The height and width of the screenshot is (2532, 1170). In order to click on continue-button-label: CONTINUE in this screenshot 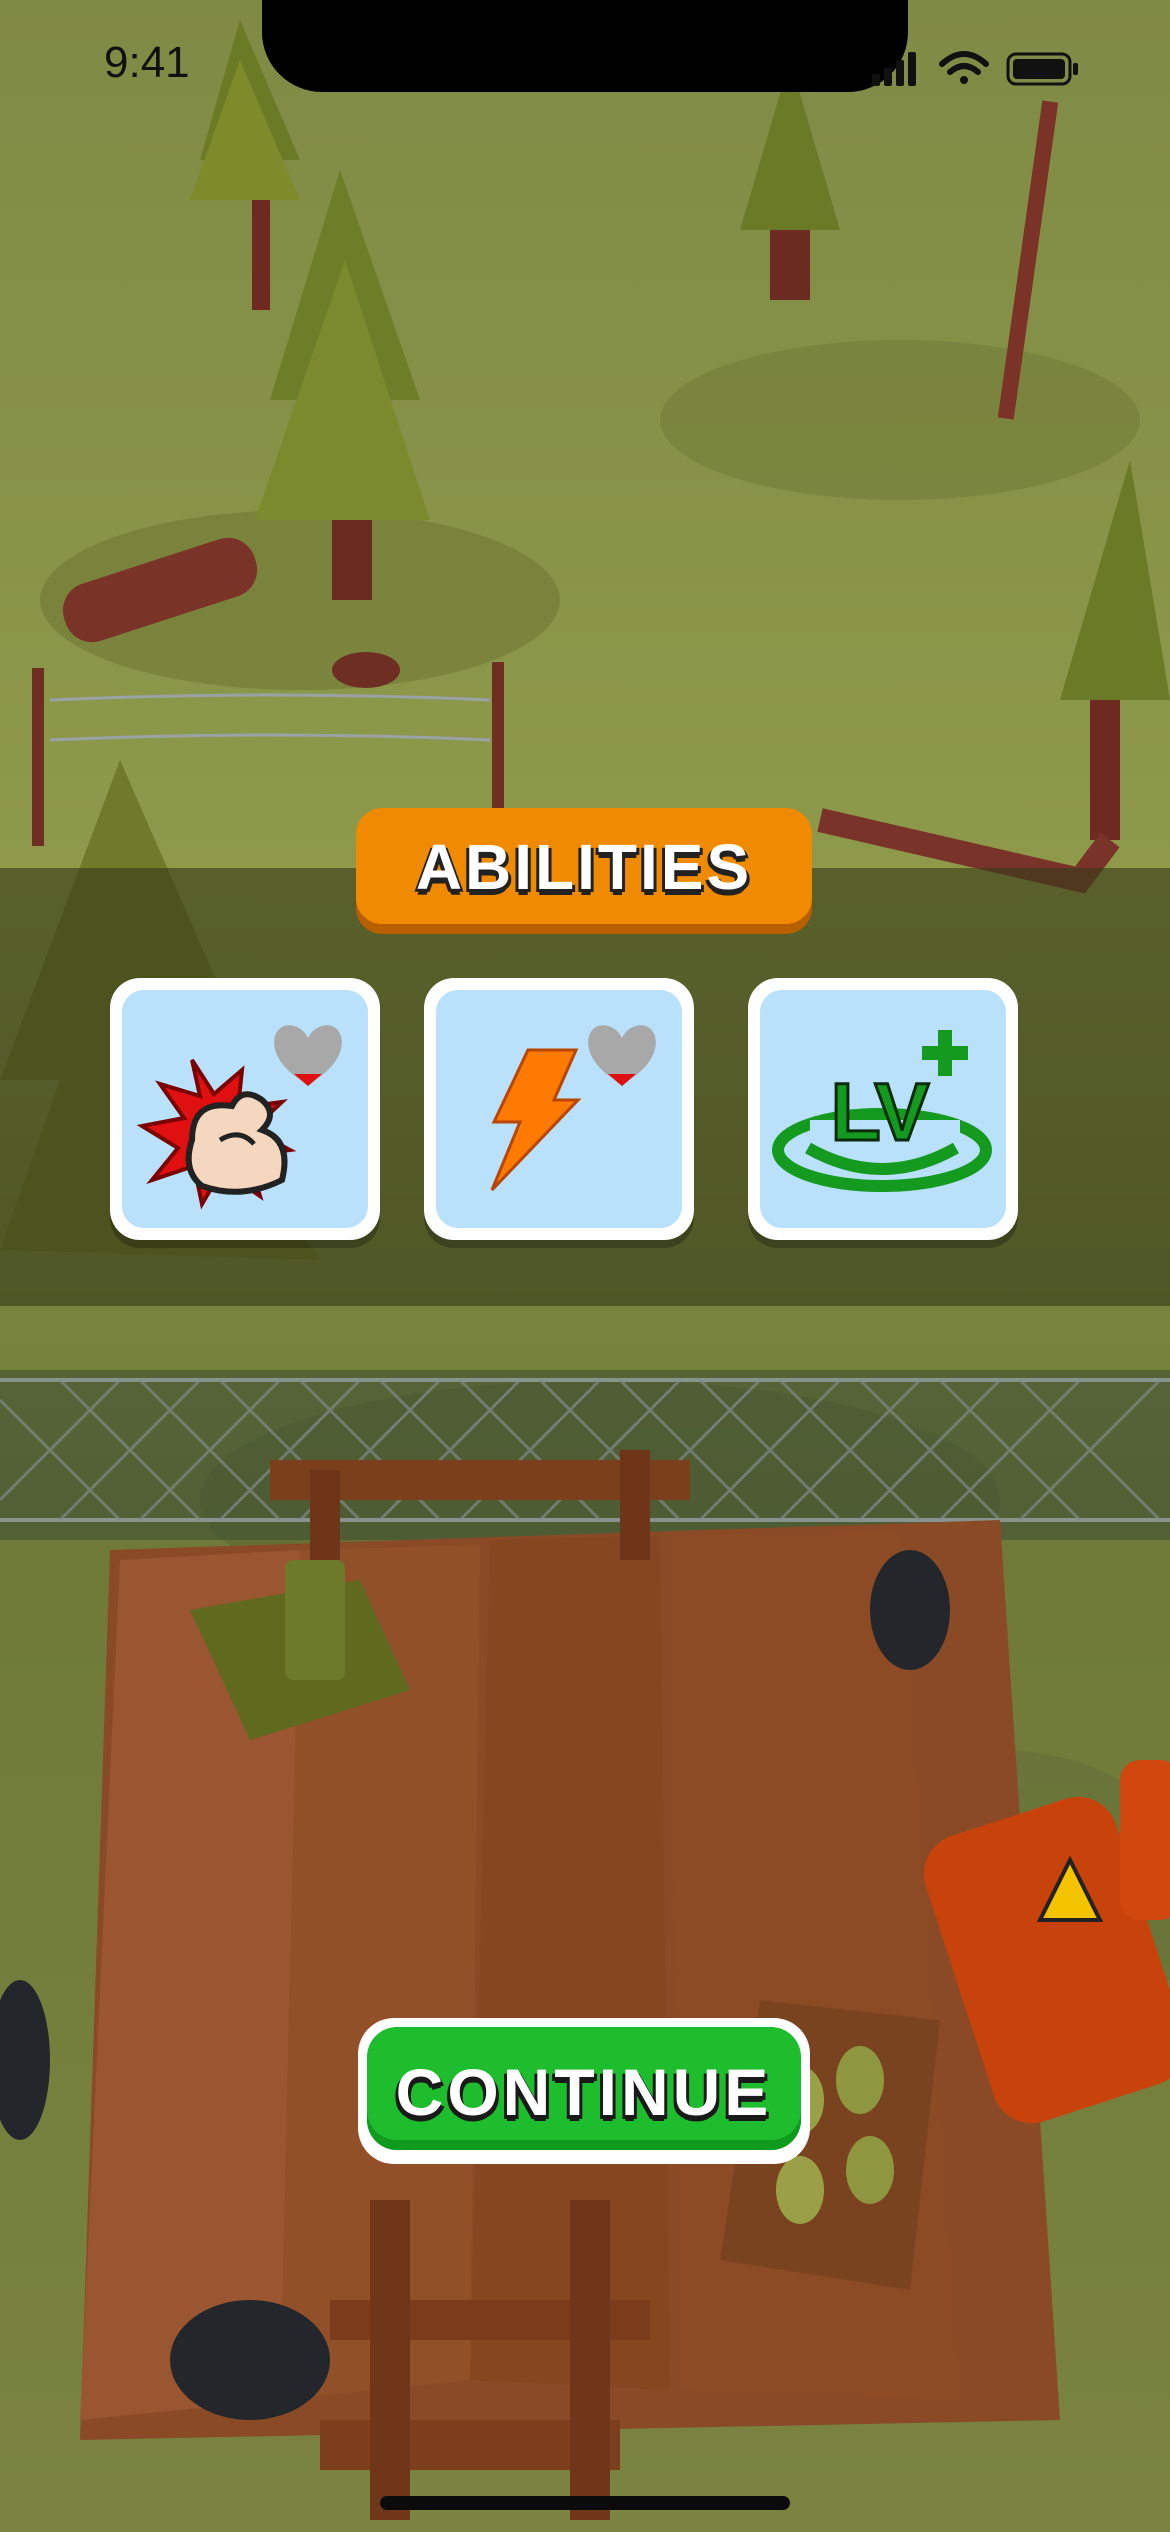, I will do `click(584, 2092)`.